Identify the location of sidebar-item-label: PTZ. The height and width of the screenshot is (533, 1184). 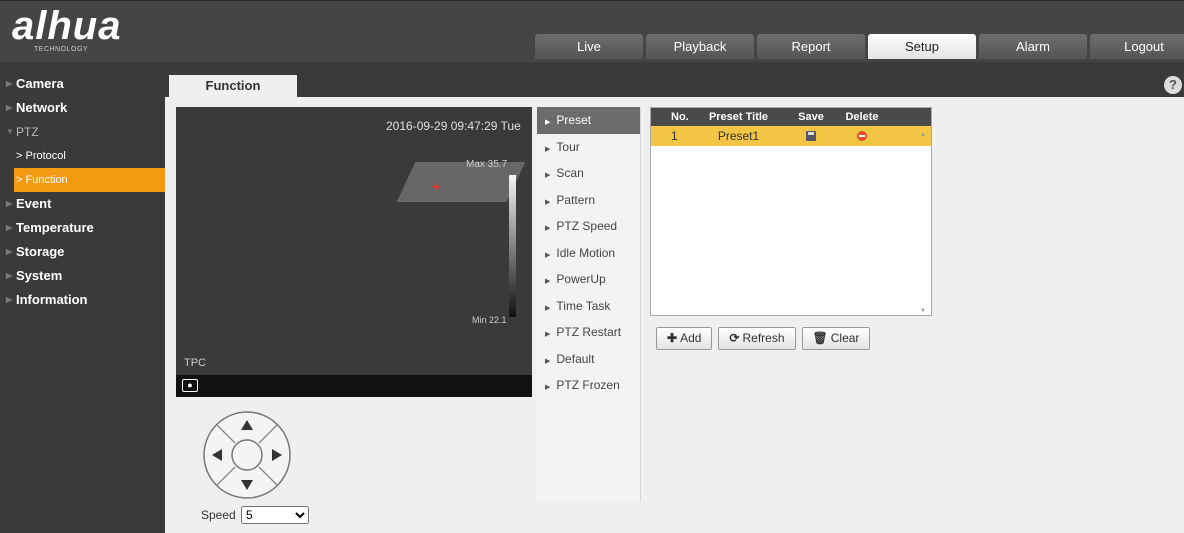
(27, 132).